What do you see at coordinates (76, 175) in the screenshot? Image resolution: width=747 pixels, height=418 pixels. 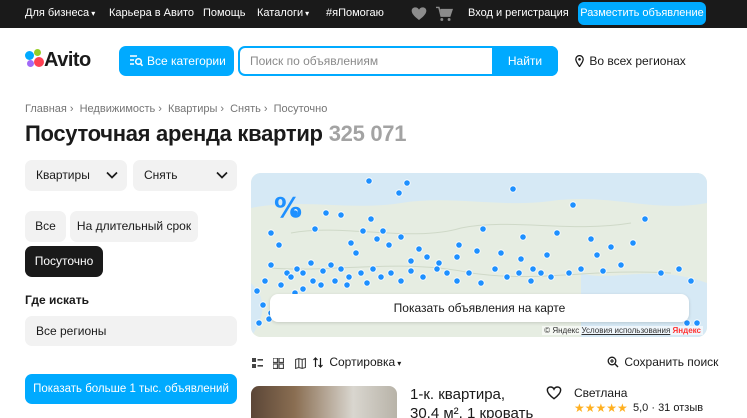 I see `property-type-select: Квартиры` at bounding box center [76, 175].